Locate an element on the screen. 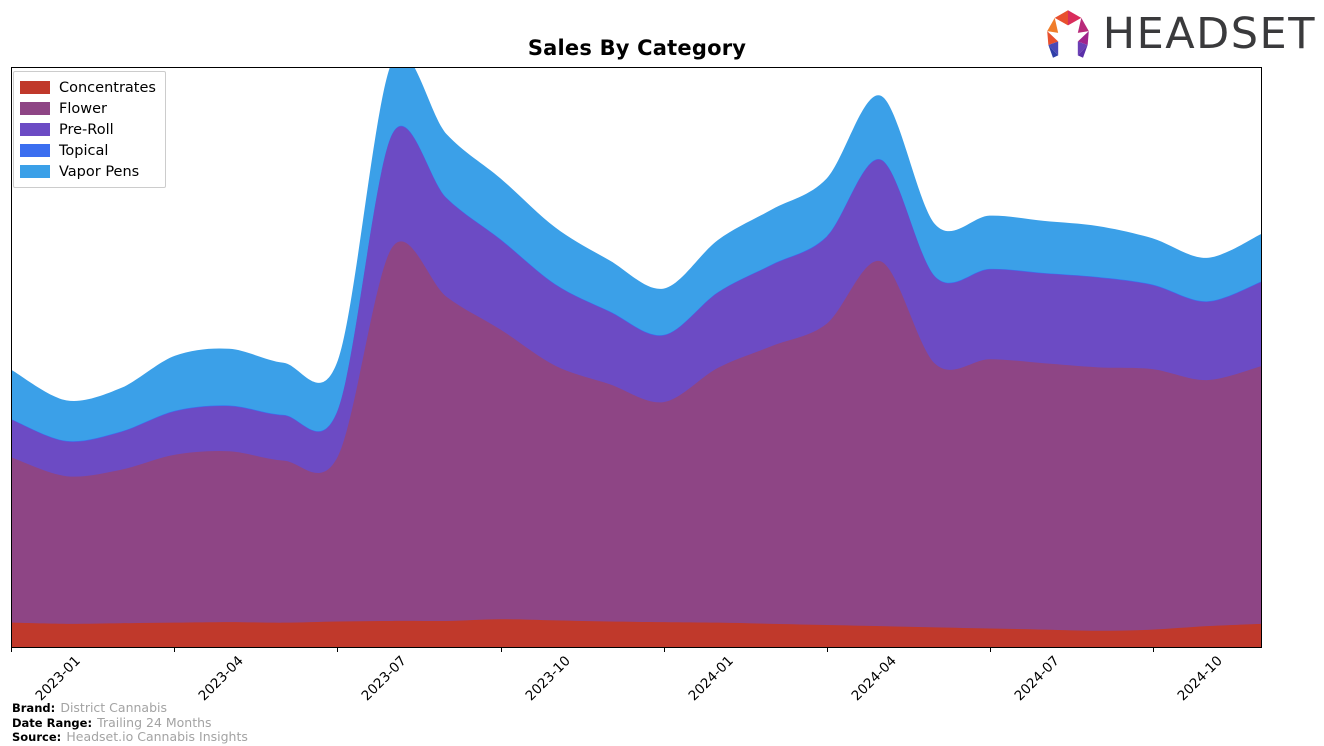  legend-item-topical: Topical is located at coordinates (88, 150).